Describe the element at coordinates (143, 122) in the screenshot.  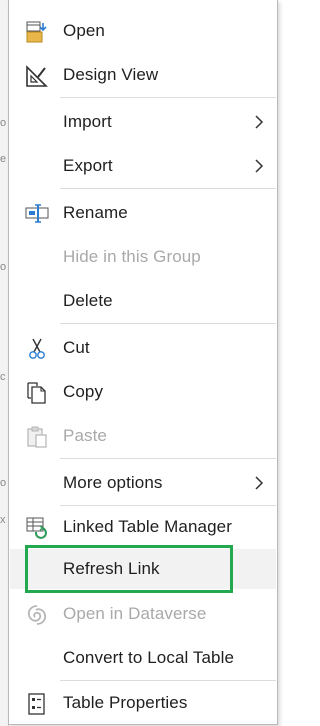
I see `menu-item-import: Import` at that location.